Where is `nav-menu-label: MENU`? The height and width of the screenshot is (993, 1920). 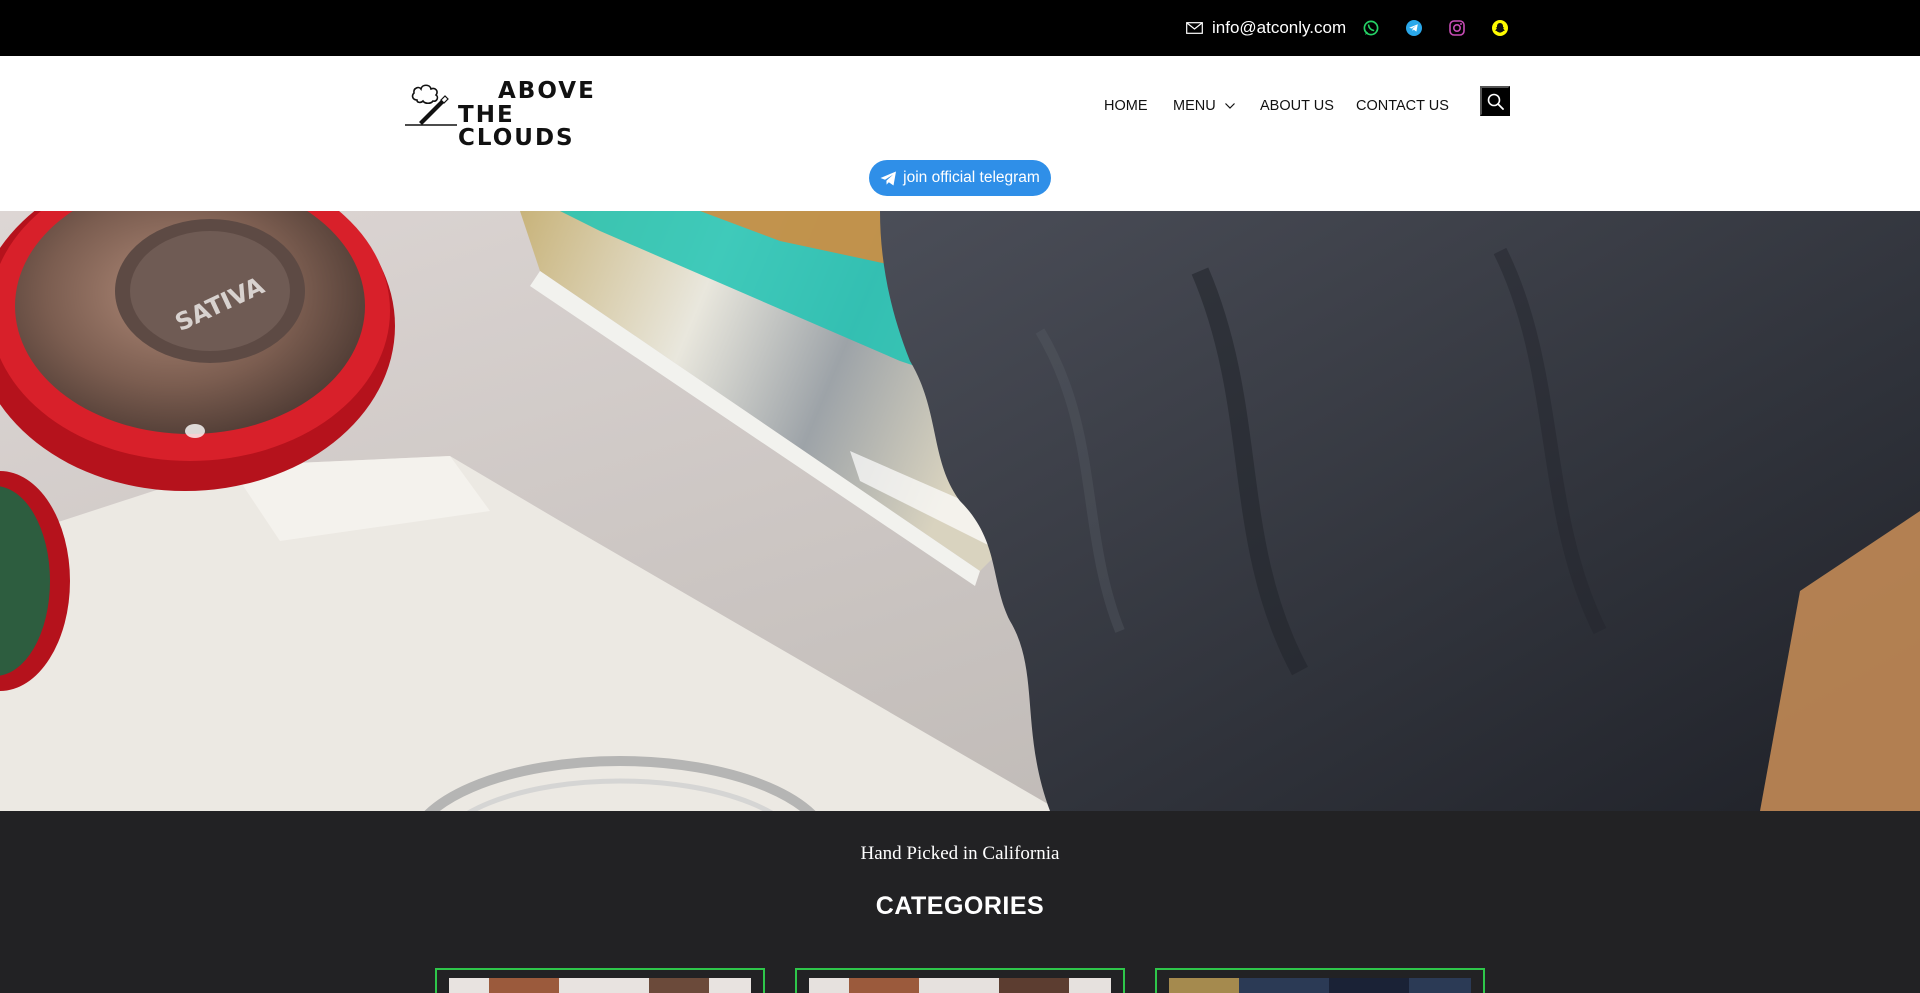 nav-menu-label: MENU is located at coordinates (1194, 106).